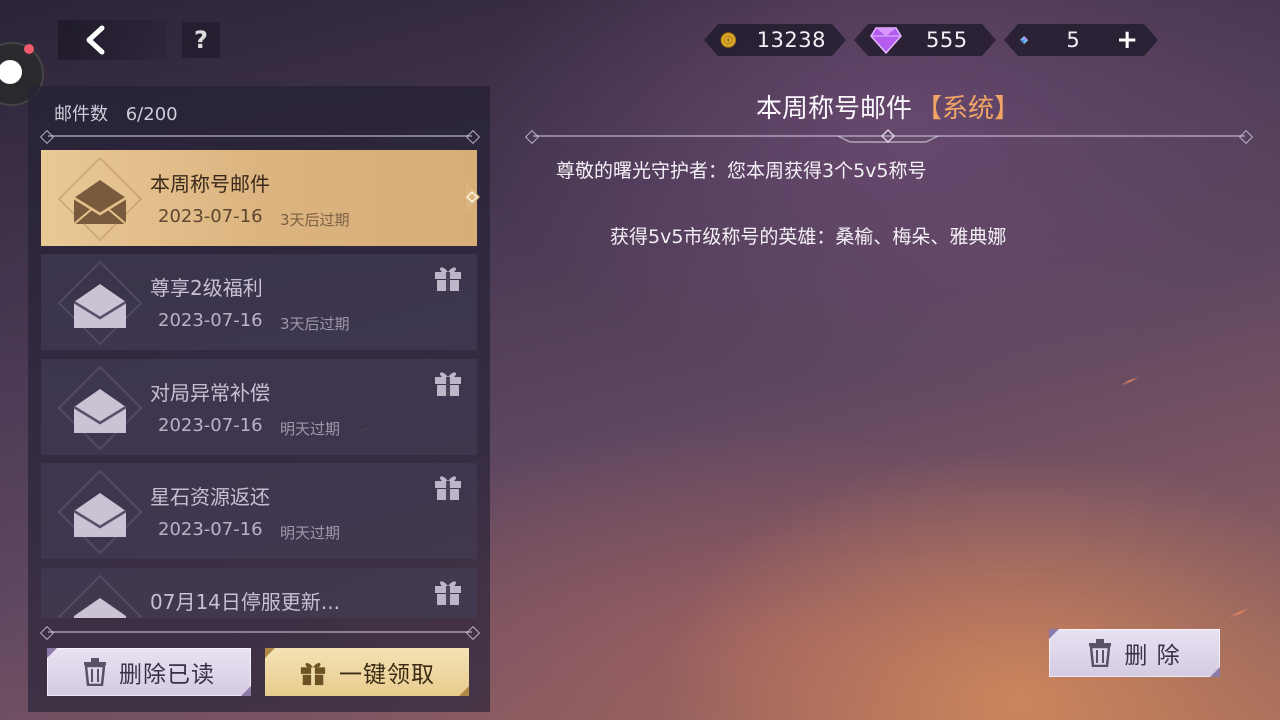  I want to click on bubble-core, so click(11, 72).